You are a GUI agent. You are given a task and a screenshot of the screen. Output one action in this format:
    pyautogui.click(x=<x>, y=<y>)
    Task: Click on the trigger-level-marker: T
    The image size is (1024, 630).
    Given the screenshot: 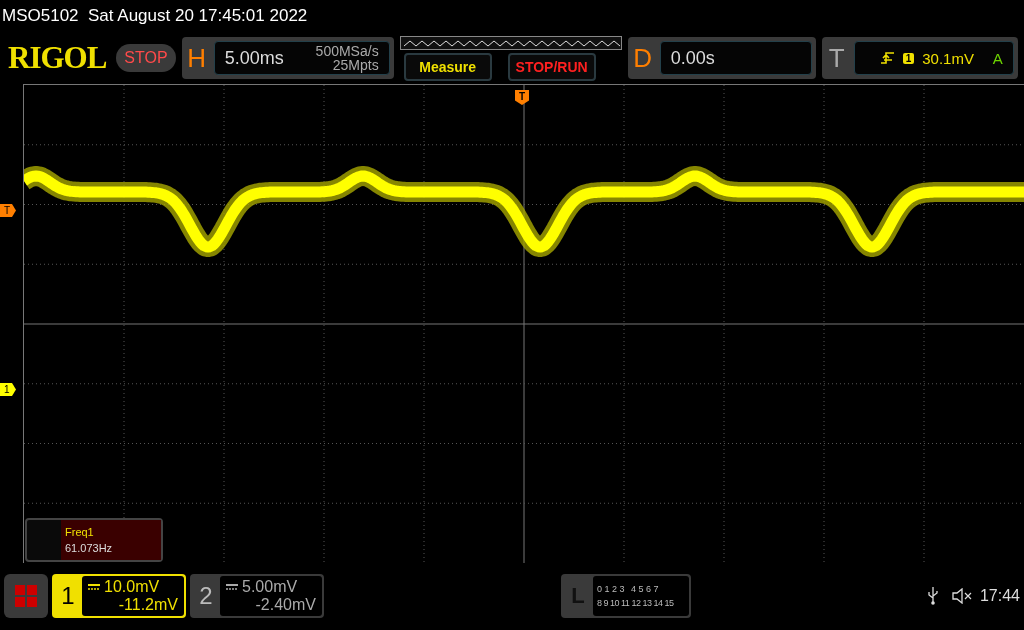 What is the action you would take?
    pyautogui.click(x=8, y=210)
    